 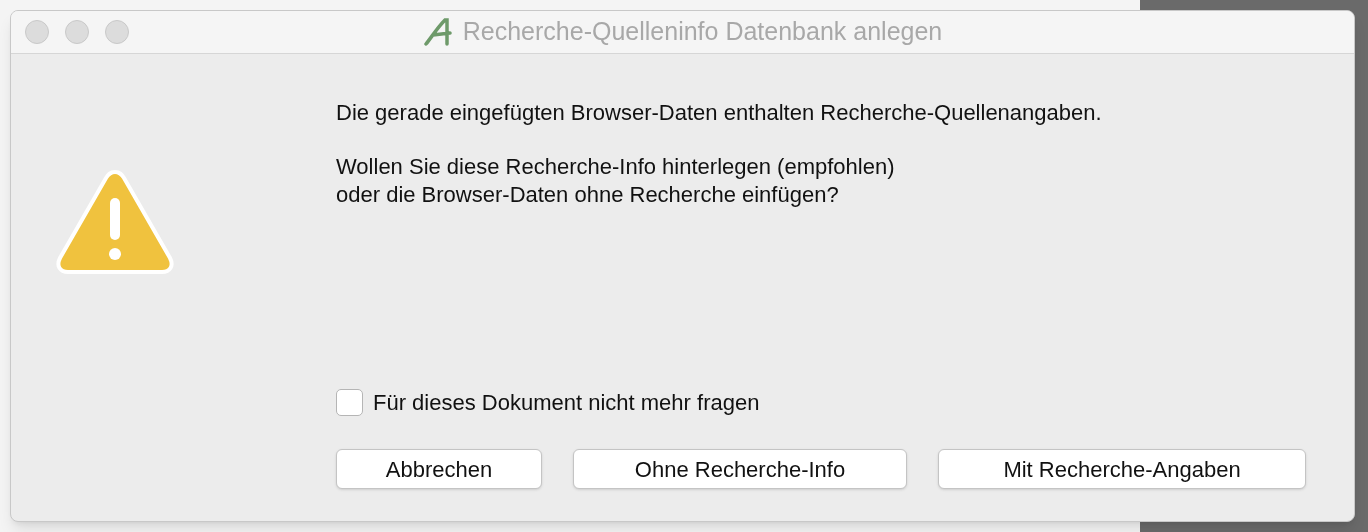 What do you see at coordinates (616, 181) in the screenshot?
I see `message-text: Wollen Sie diese Recherche-Info hinterlegen (empfohlen) oder die Browser-Daten ohne Recherche einfügen?` at bounding box center [616, 181].